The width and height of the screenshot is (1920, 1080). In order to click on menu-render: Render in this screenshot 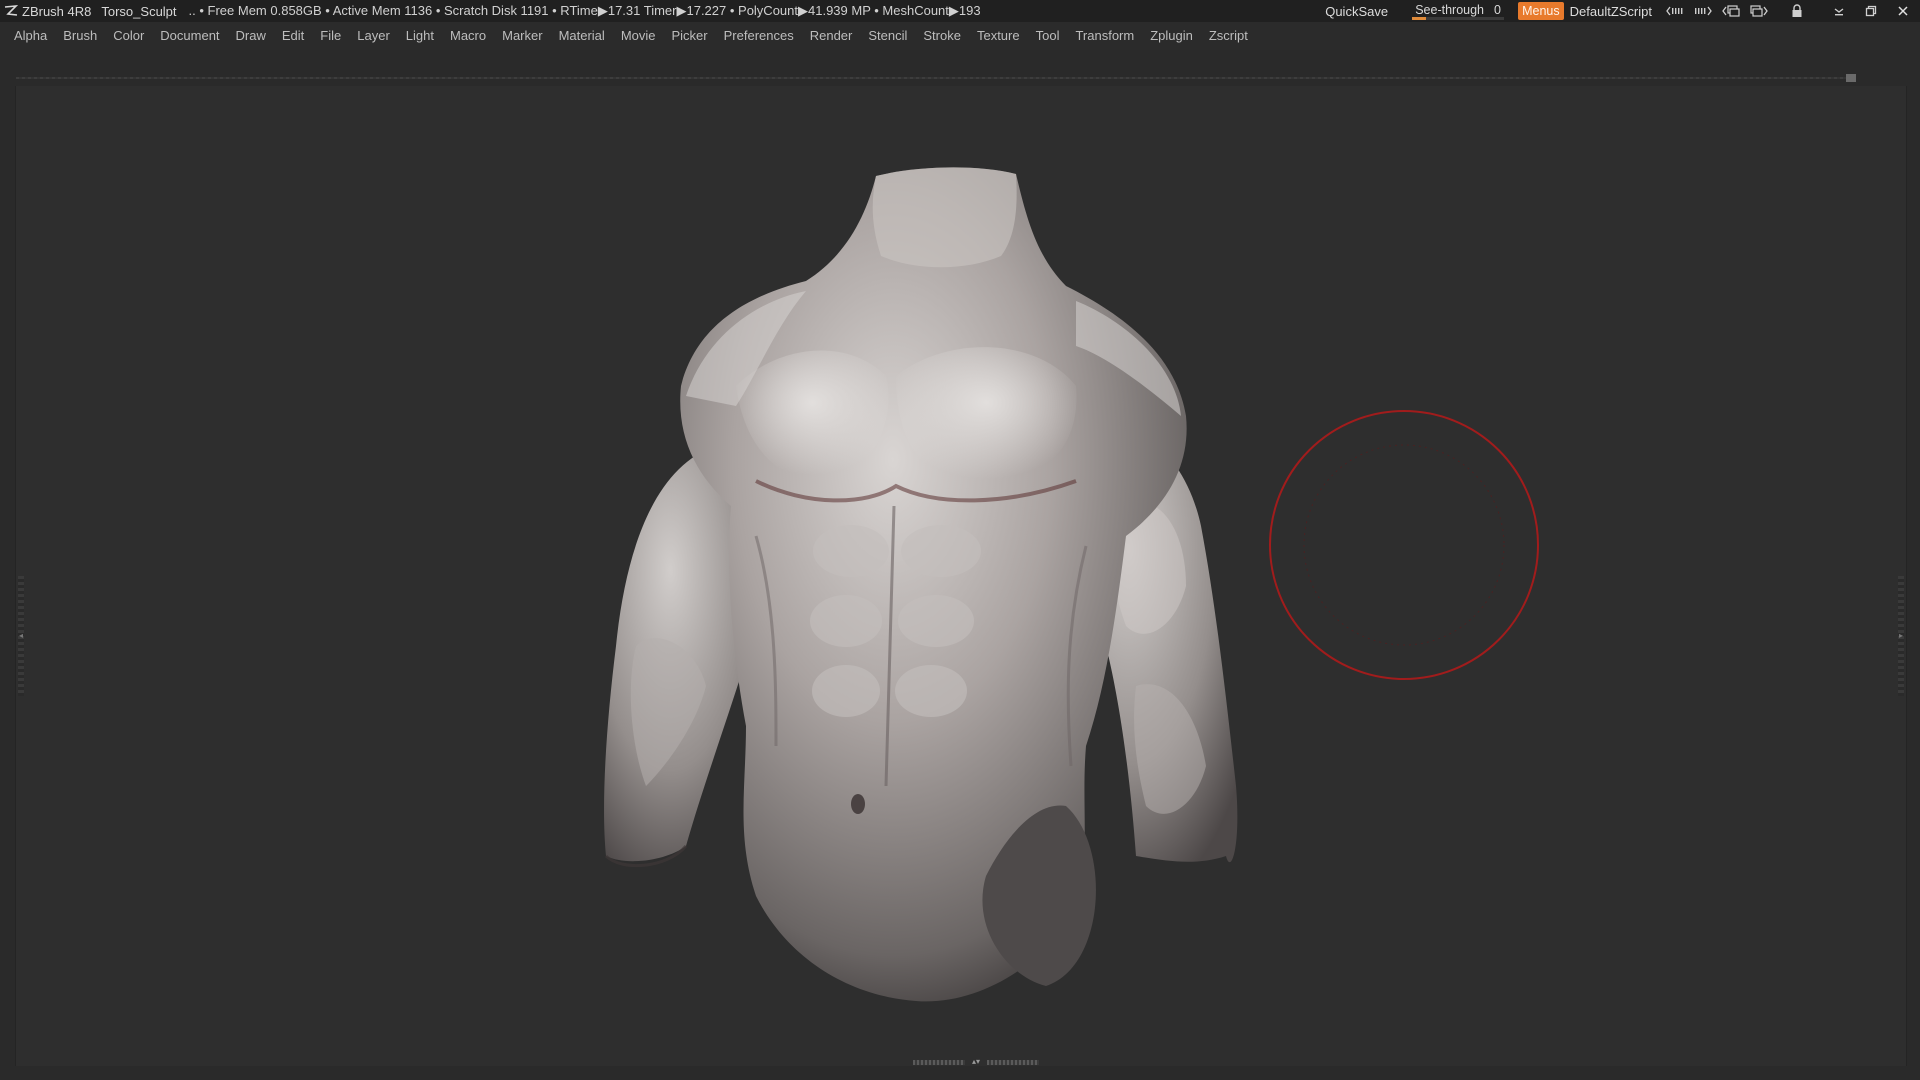, I will do `click(831, 36)`.